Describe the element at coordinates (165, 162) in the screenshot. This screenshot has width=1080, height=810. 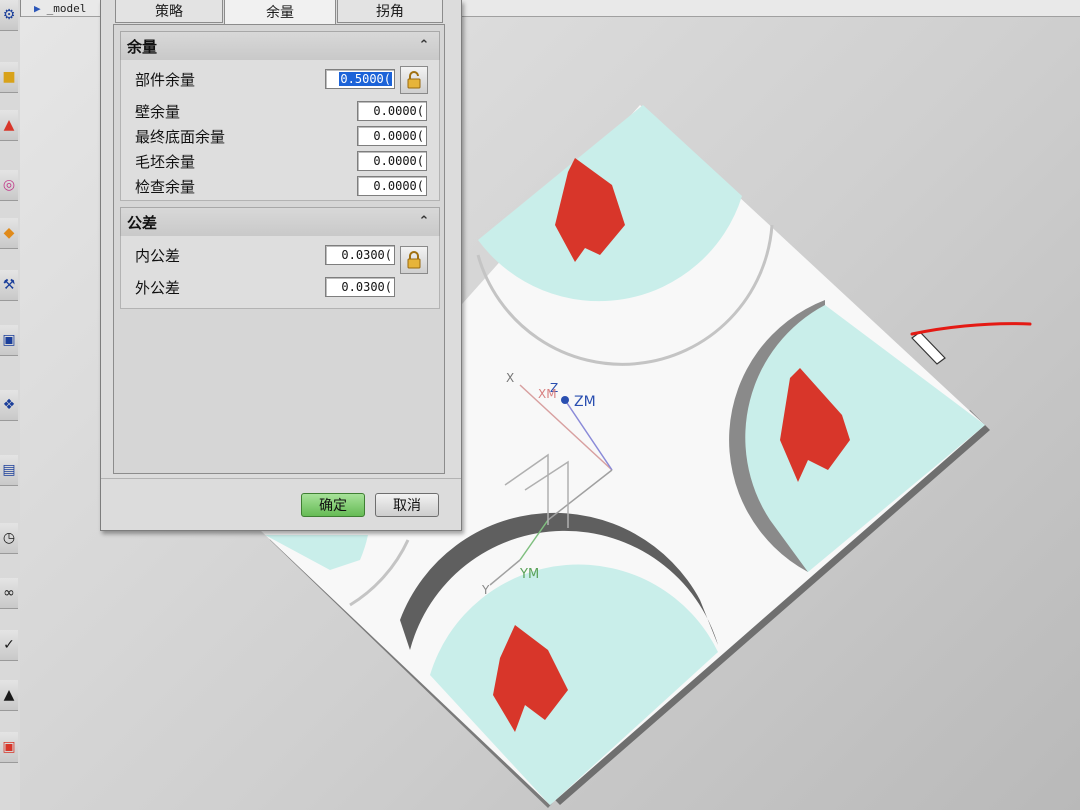
I see `blank-stock-label: 毛坯余量` at that location.